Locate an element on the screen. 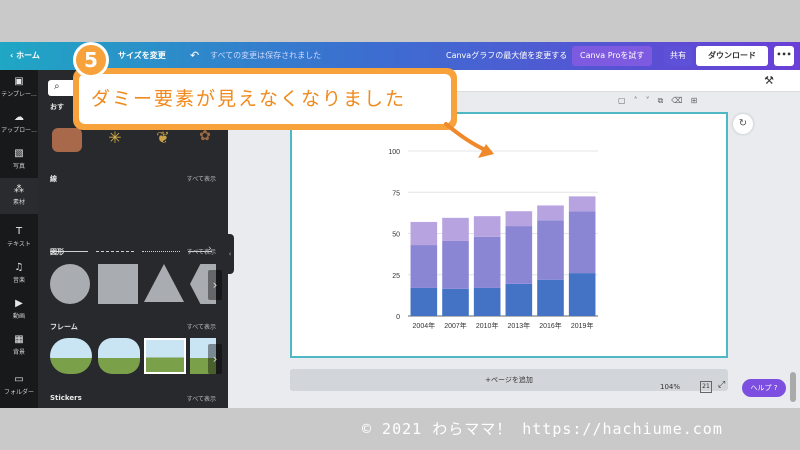 This screenshot has width=800, height=450. background-icon: ▦ is located at coordinates (19, 339).